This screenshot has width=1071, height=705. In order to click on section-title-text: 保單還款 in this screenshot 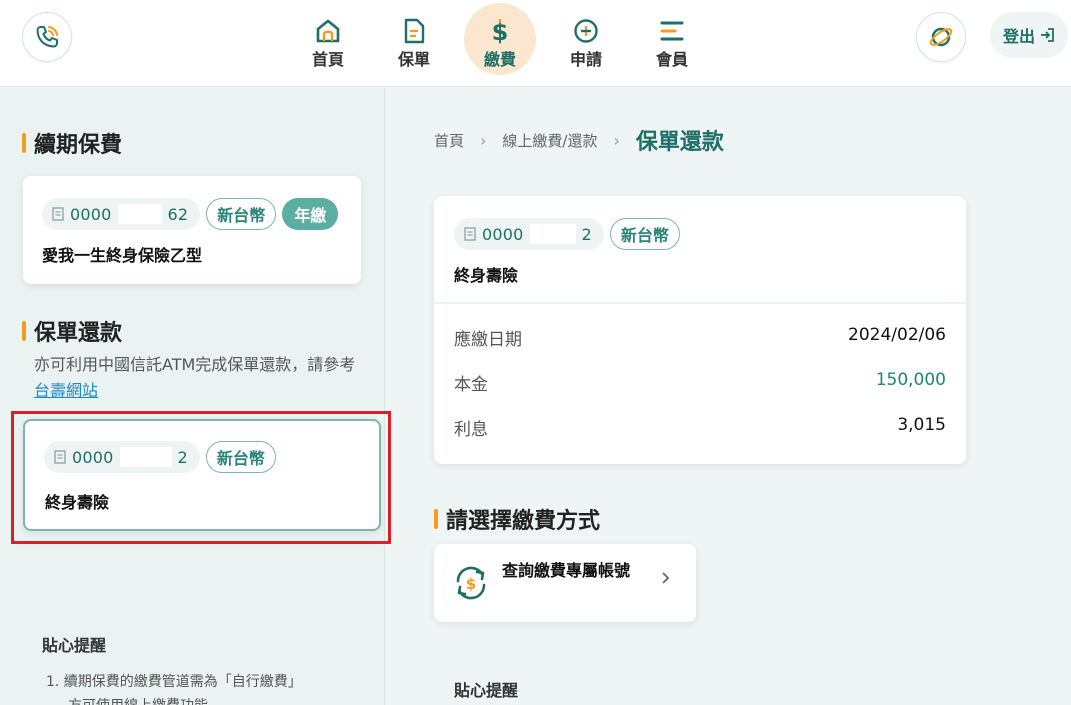, I will do `click(78, 333)`.